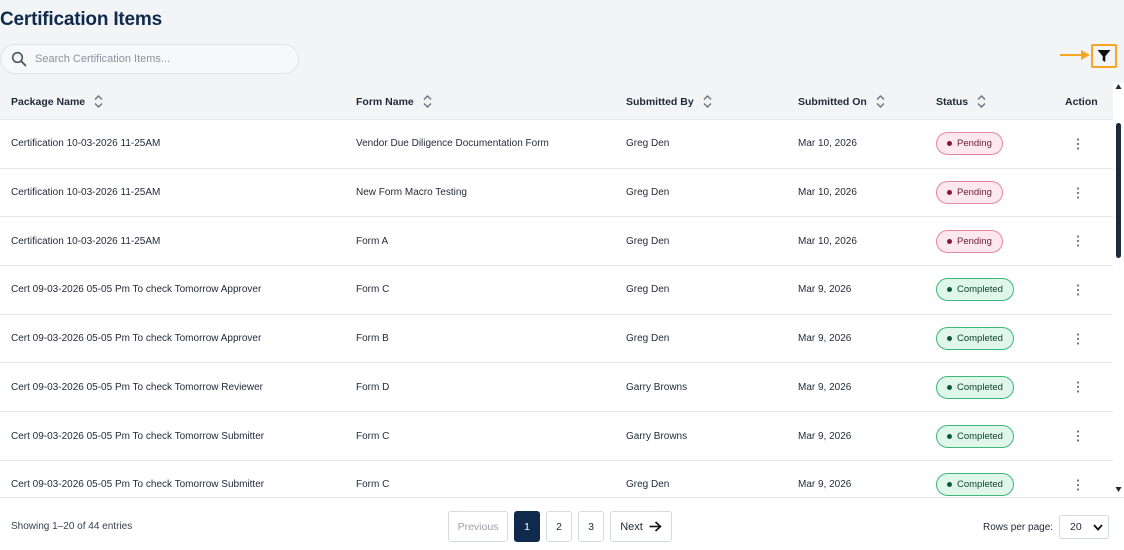 The image size is (1124, 550). I want to click on column-header-label: Submitted On, so click(832, 101).